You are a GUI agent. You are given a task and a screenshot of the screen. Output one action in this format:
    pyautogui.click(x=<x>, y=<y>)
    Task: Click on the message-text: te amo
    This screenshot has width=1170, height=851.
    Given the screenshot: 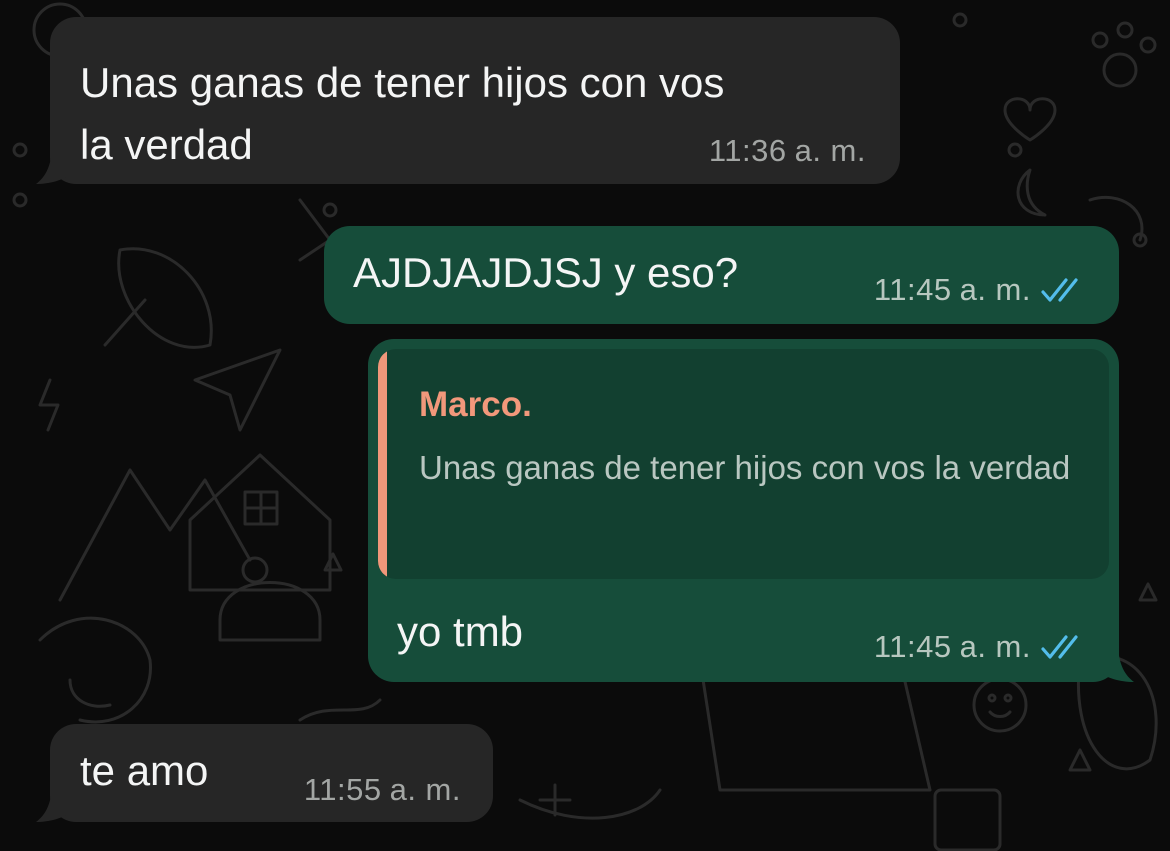 What is the action you would take?
    pyautogui.click(x=144, y=770)
    